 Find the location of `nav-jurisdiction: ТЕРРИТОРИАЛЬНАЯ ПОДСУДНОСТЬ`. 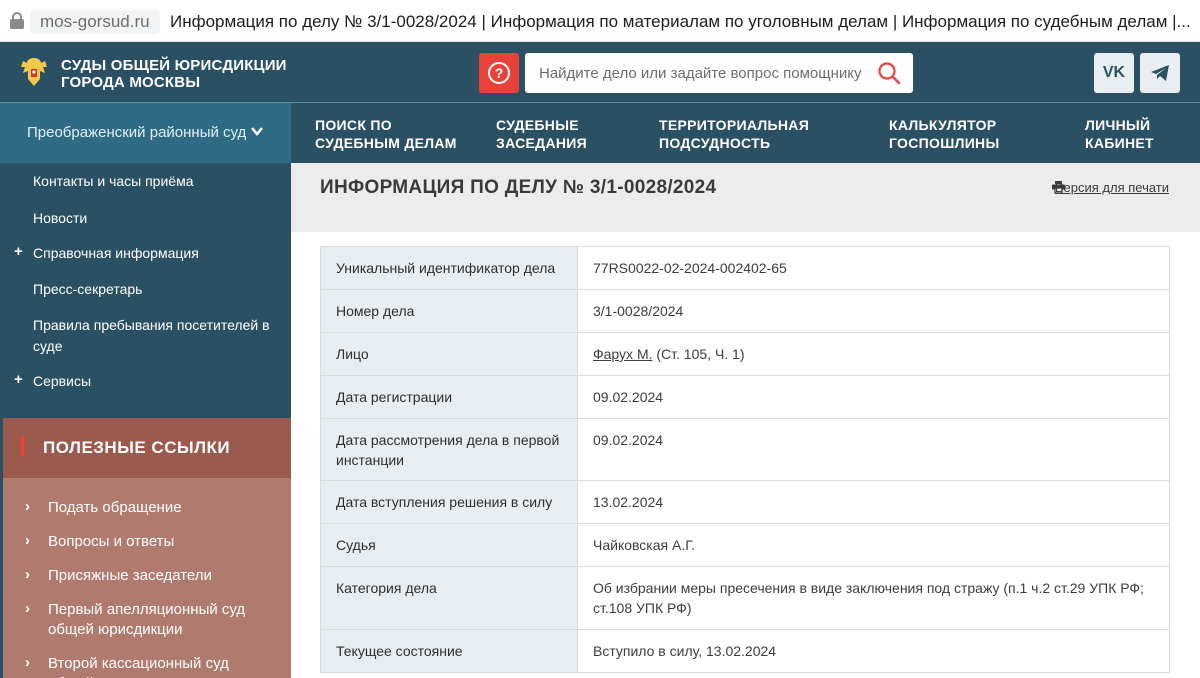

nav-jurisdiction: ТЕРРИТОРИАЛЬНАЯ ПОДСУДНОСТЬ is located at coordinates (734, 134).